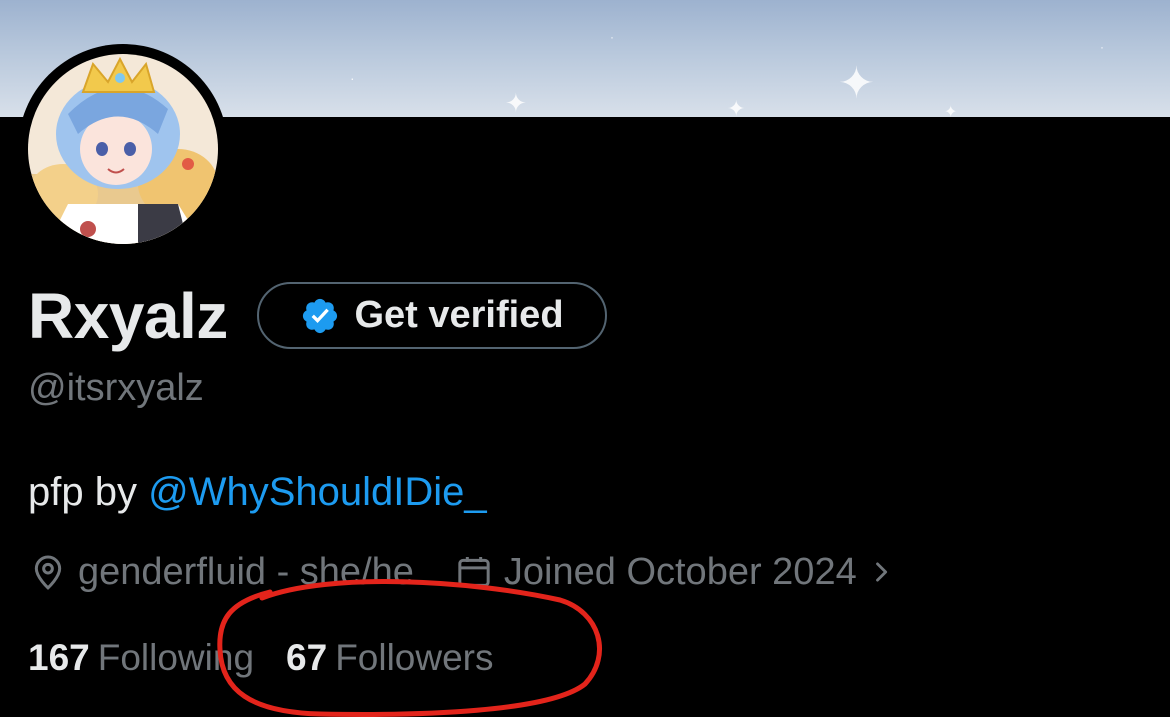 The height and width of the screenshot is (717, 1170). What do you see at coordinates (48, 572) in the screenshot?
I see `location-pin-icon` at bounding box center [48, 572].